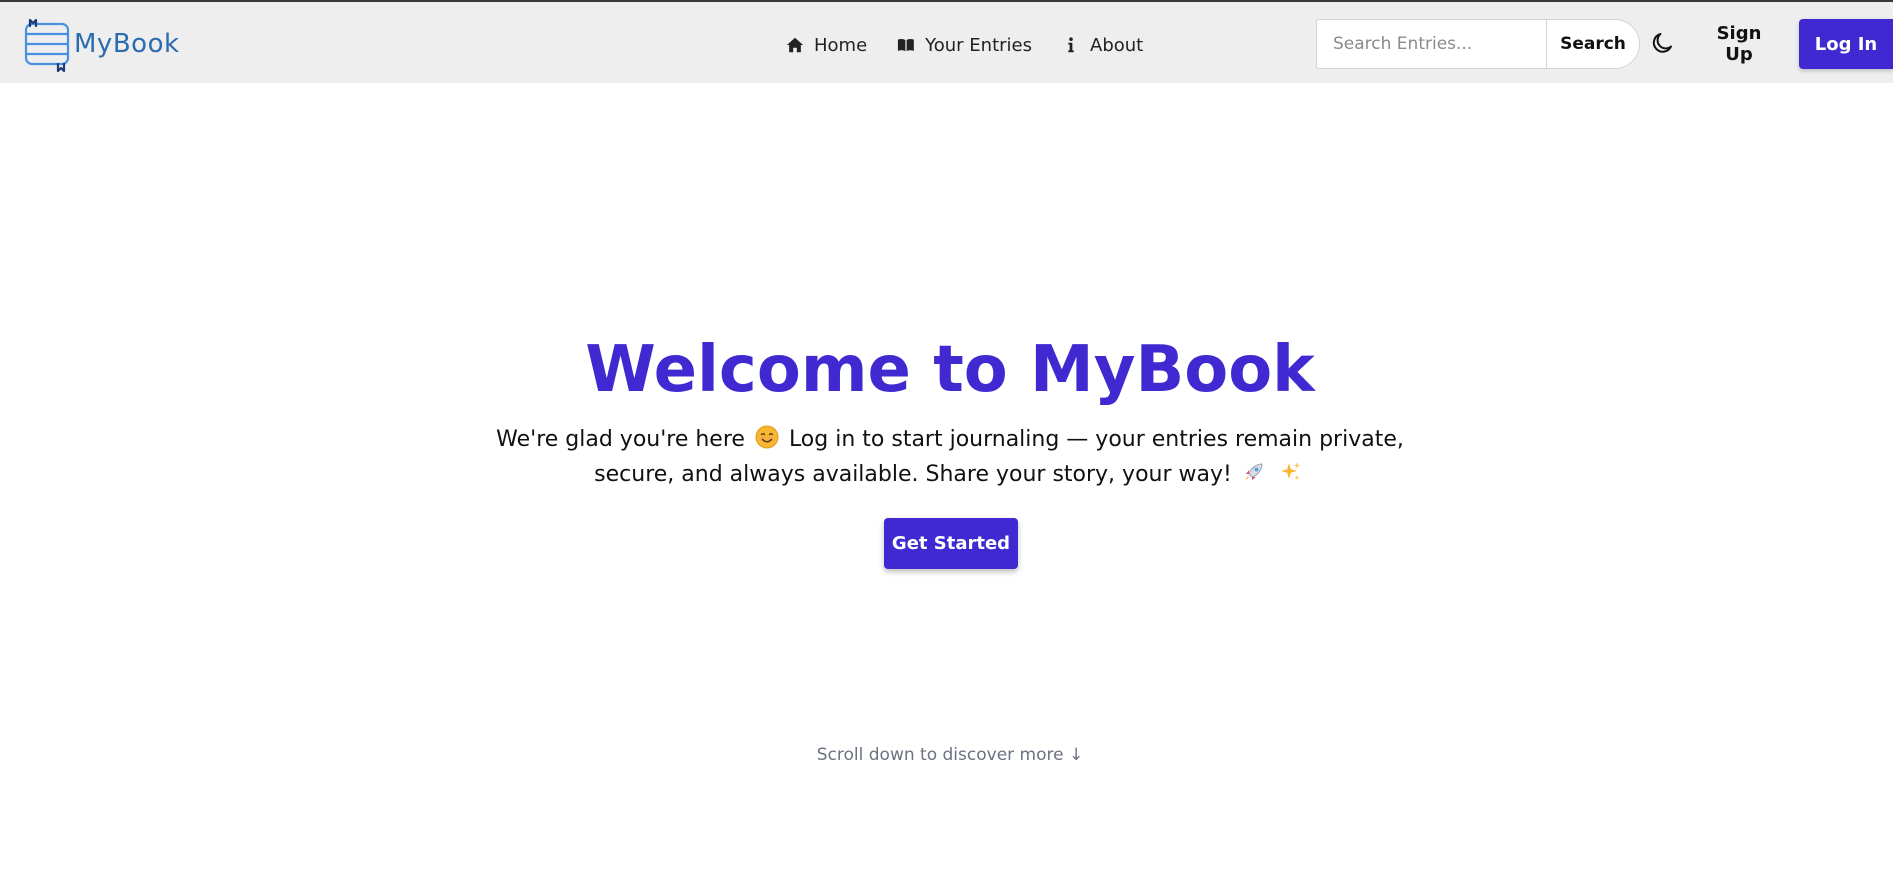 This screenshot has width=1893, height=870. I want to click on brand-name: MyBook, so click(127, 44).